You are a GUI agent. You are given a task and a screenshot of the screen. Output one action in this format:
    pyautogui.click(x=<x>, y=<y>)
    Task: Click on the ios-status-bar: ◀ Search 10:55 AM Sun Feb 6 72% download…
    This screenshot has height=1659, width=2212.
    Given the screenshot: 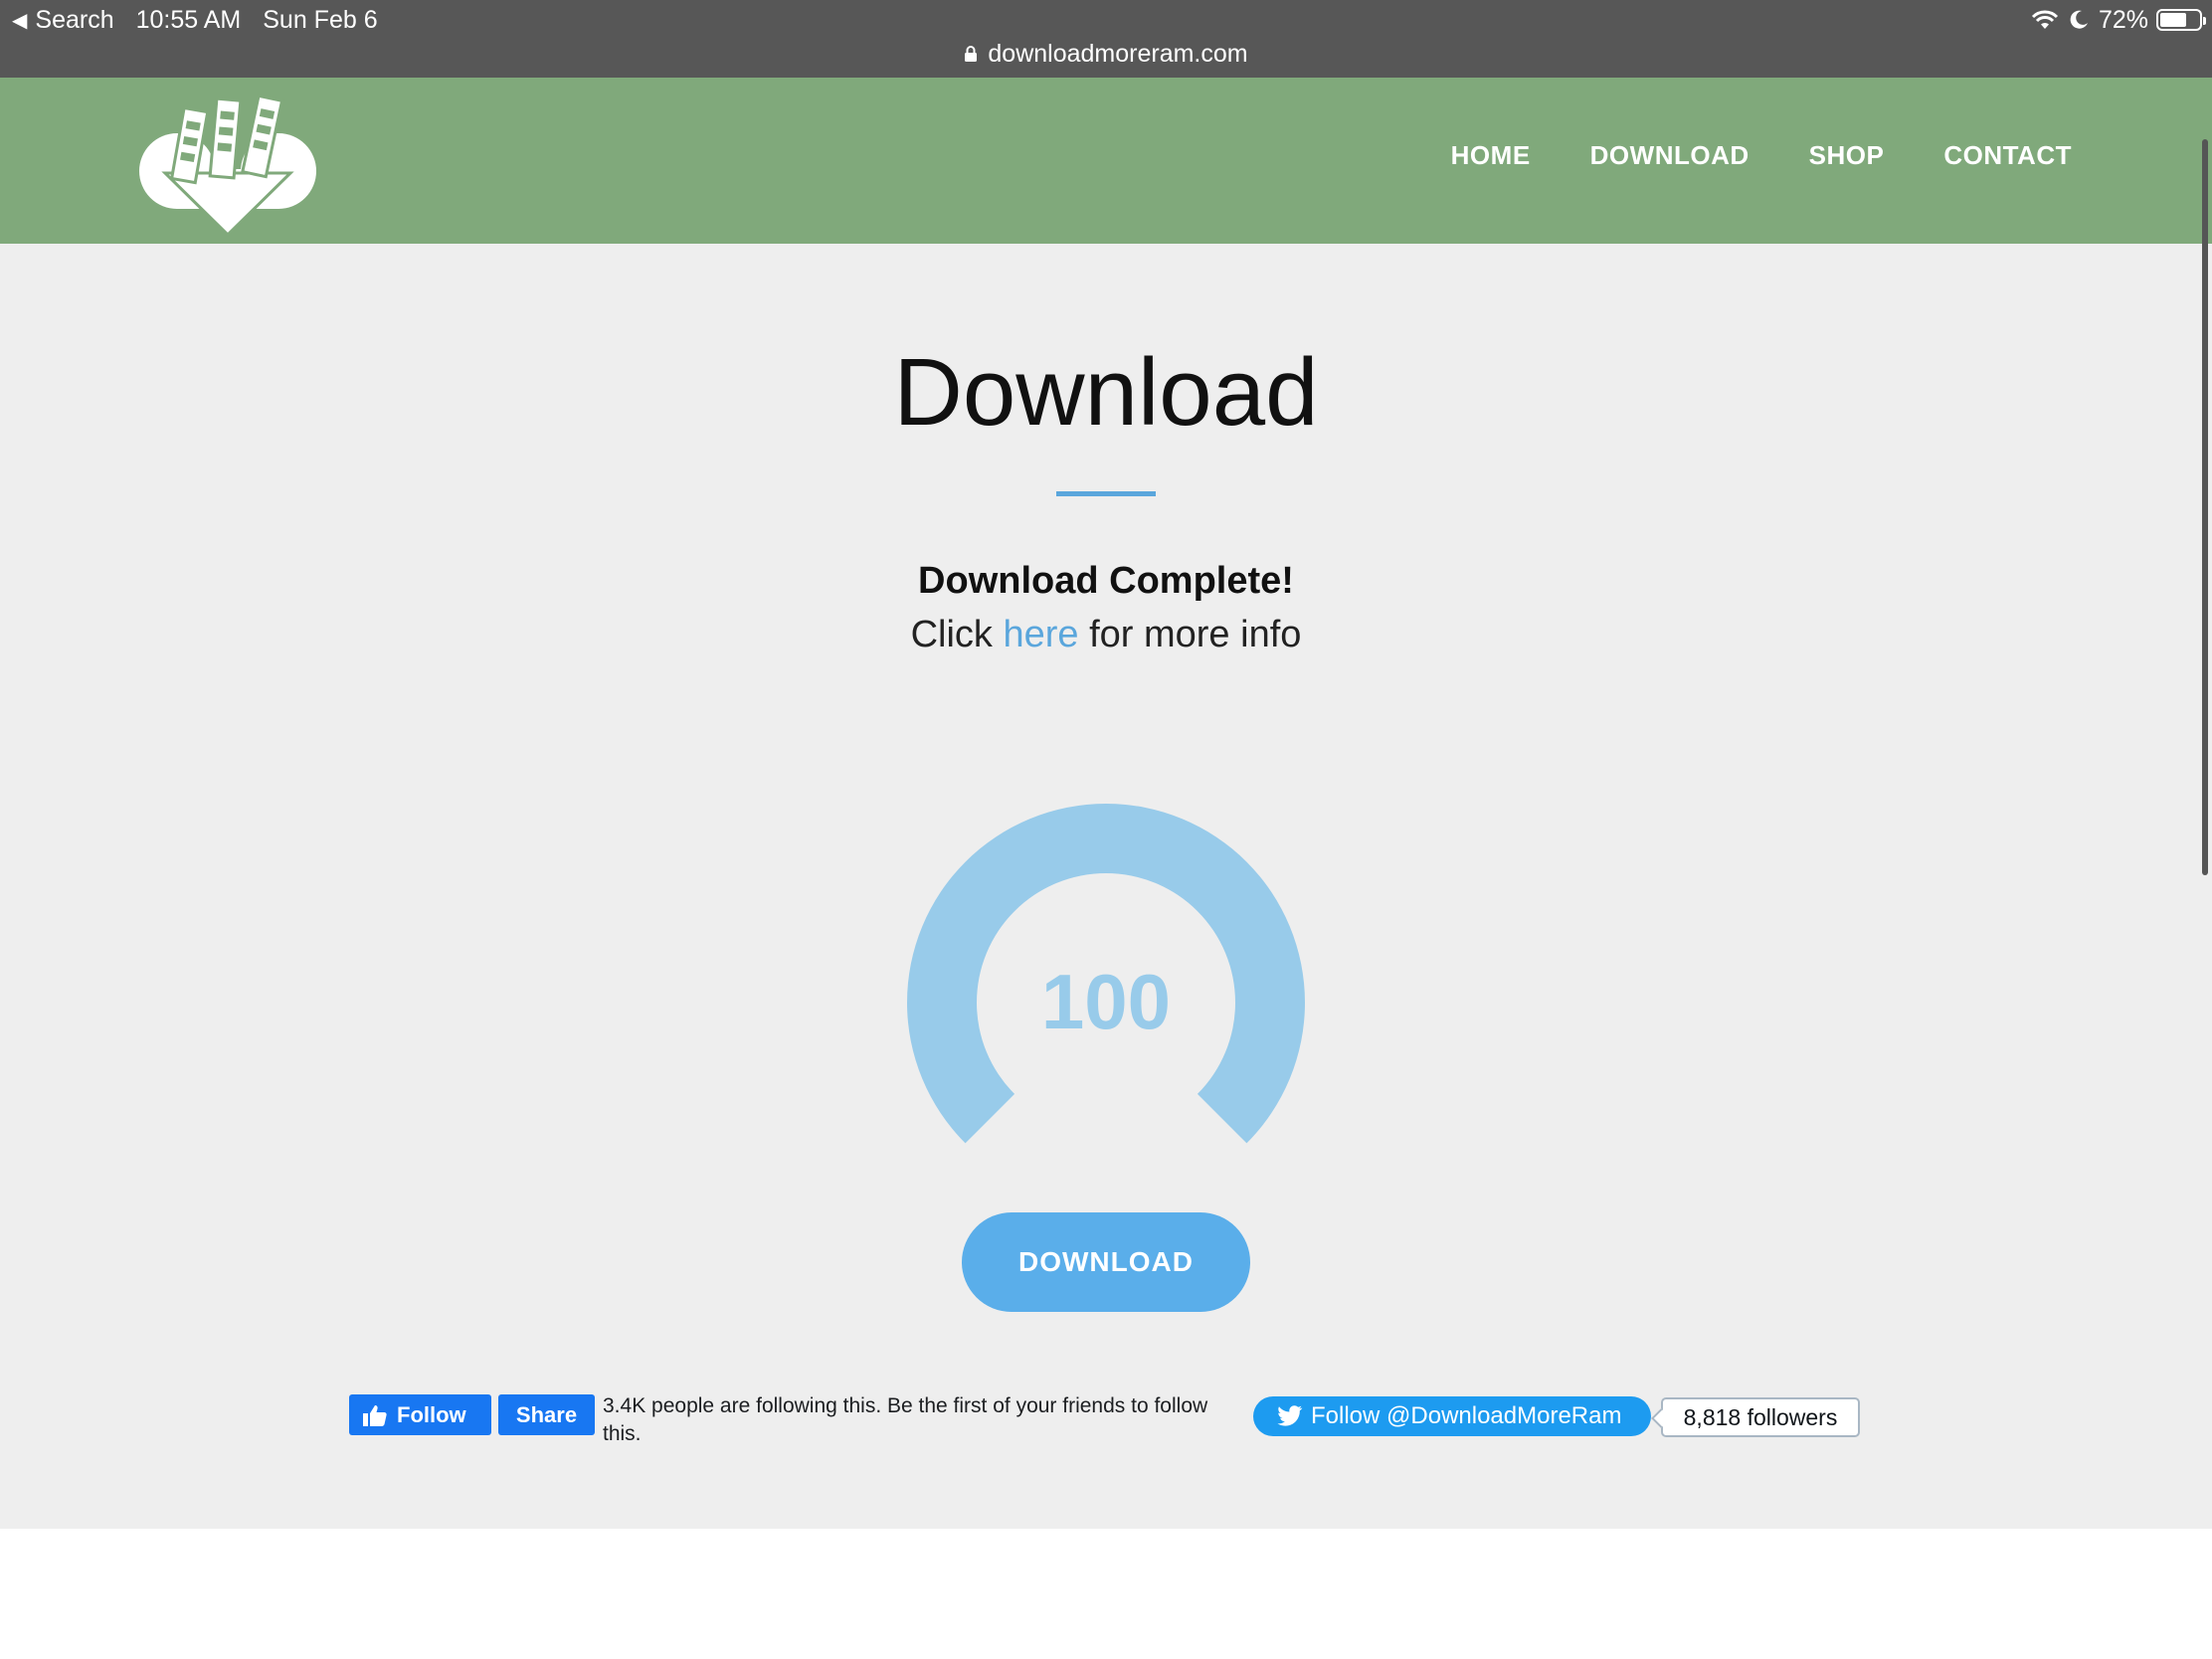 What is the action you would take?
    pyautogui.click(x=1106, y=39)
    